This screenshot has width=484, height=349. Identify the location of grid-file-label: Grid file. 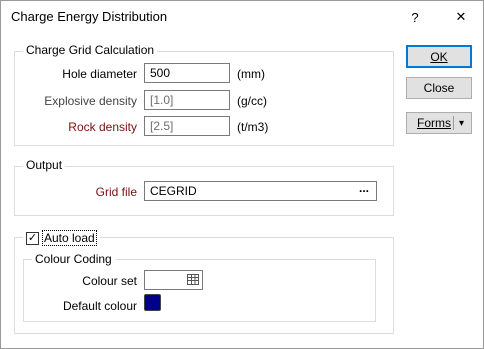
(116, 192).